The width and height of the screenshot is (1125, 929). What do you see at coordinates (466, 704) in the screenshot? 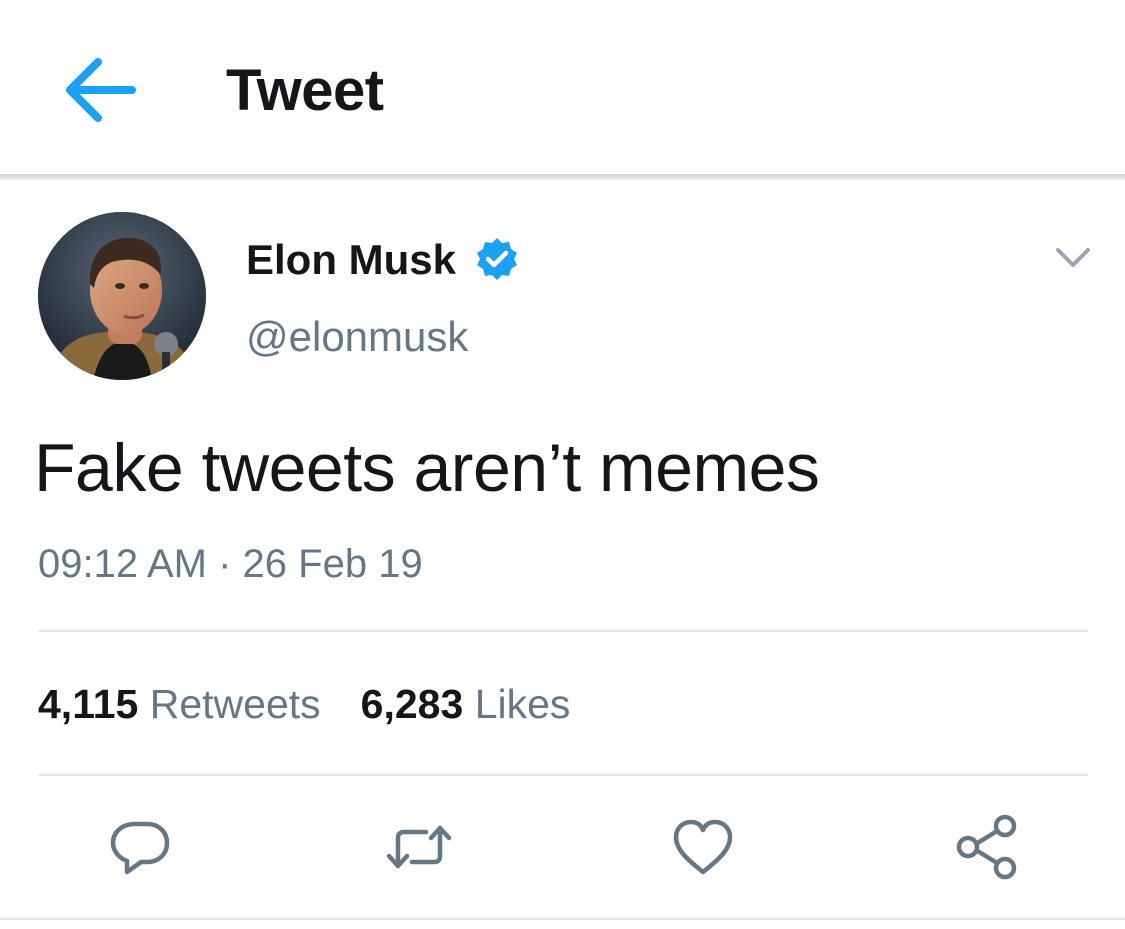
I see `likes-stat: 6,283 Likes` at bounding box center [466, 704].